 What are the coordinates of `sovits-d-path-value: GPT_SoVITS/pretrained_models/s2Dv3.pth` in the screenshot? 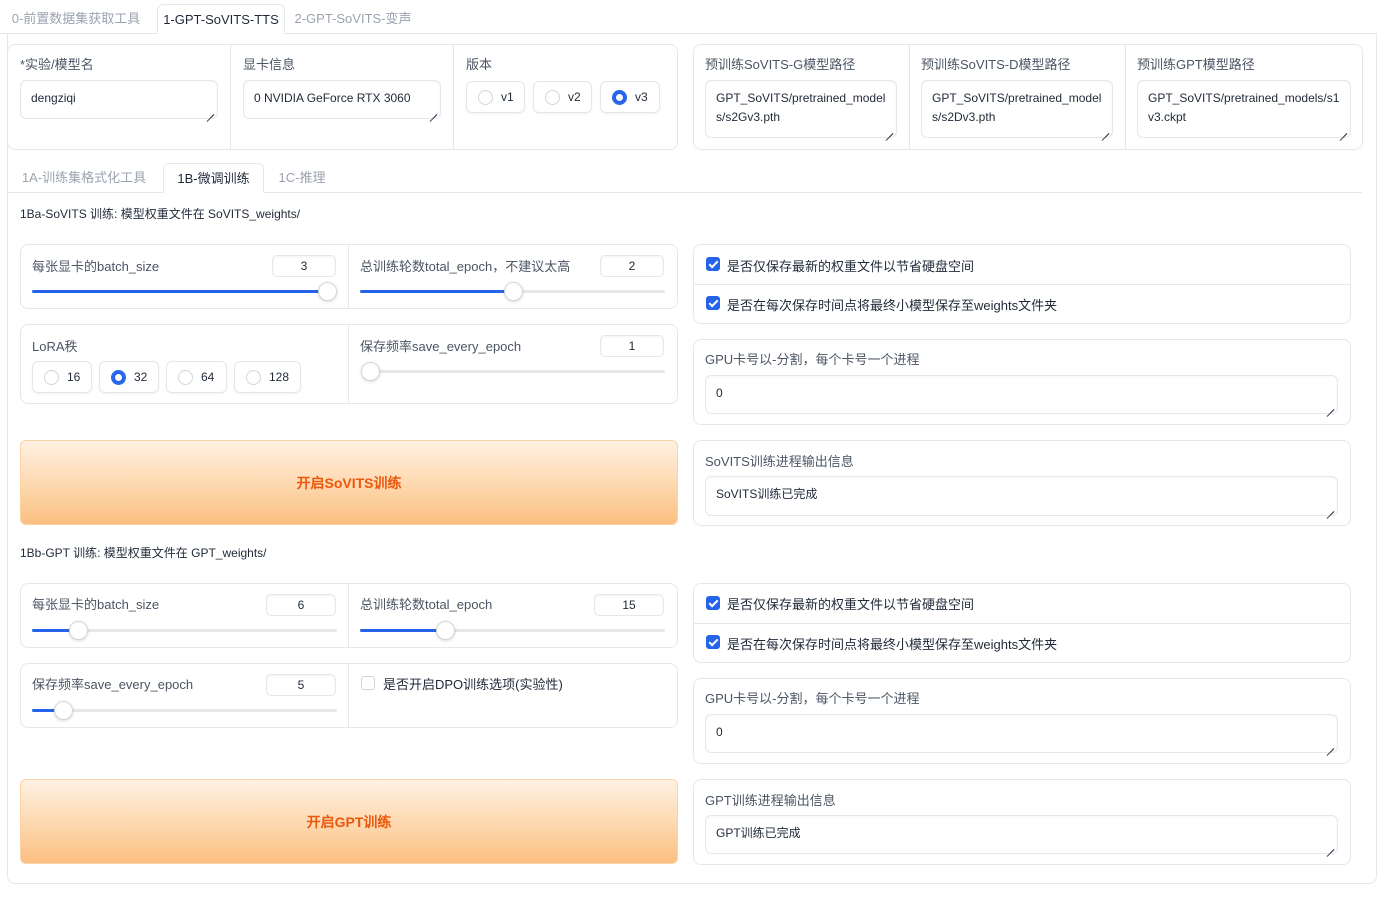 It's located at (1017, 107).